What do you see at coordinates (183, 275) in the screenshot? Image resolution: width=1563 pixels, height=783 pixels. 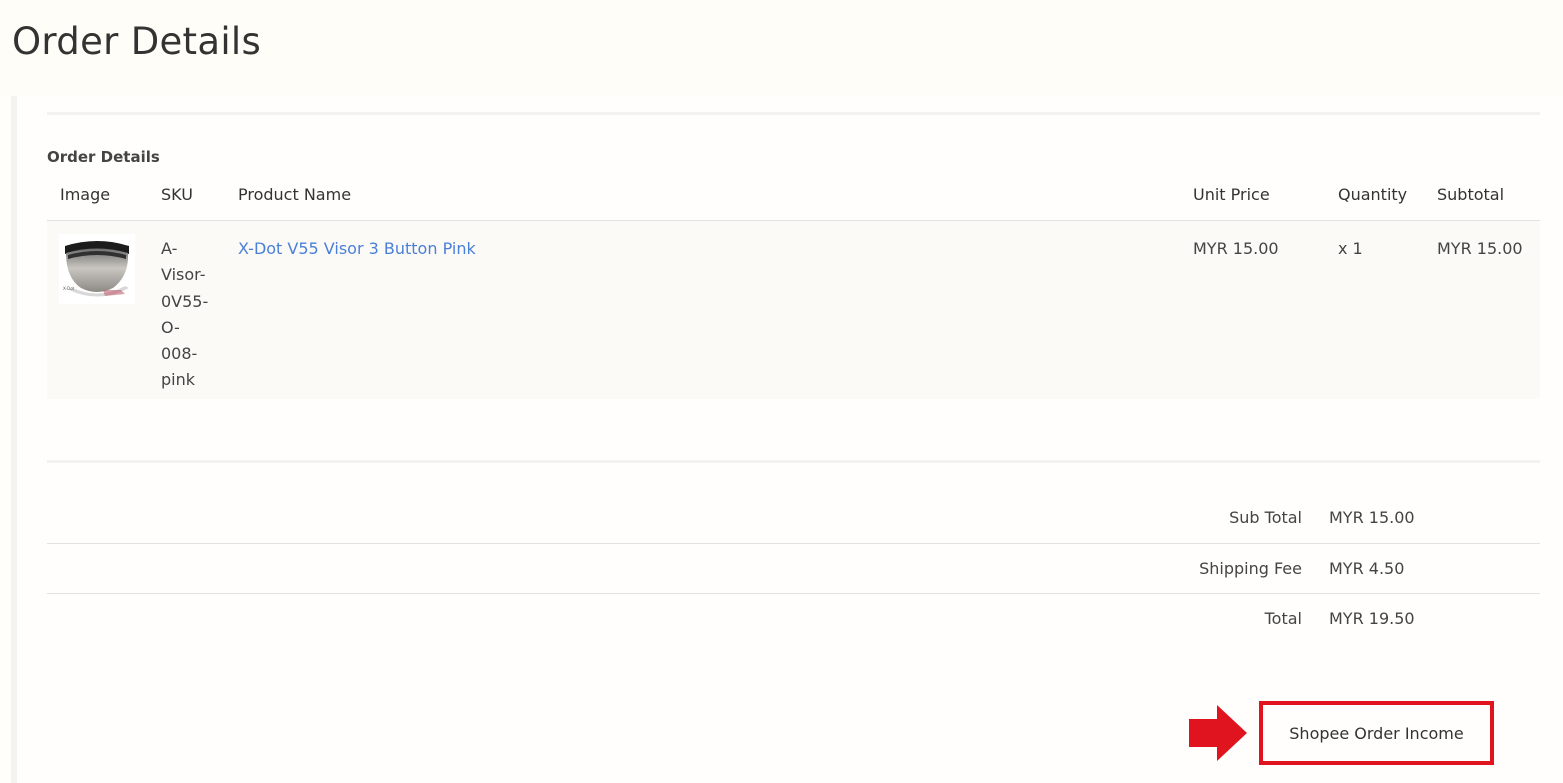 I see `sku-line: Visor-` at bounding box center [183, 275].